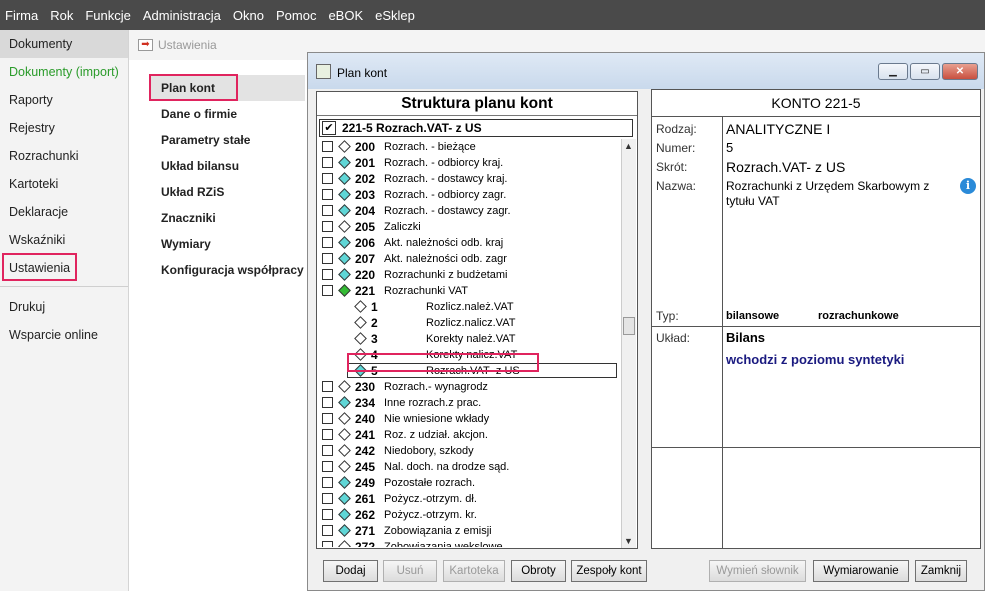 The height and width of the screenshot is (591, 985). Describe the element at coordinates (350, 571) in the screenshot. I see `dodaj-button: Dodaj` at that location.